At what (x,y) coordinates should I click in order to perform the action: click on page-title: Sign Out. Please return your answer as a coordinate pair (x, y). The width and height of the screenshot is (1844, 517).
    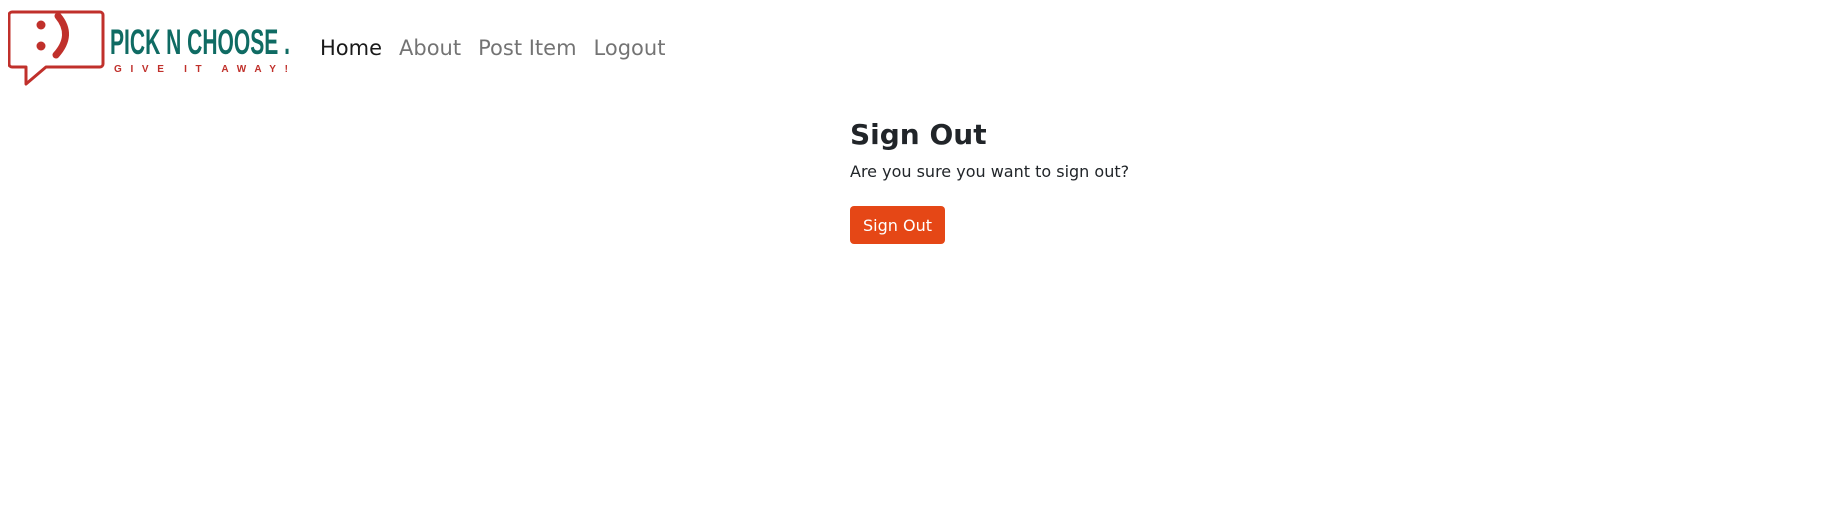
    Looking at the image, I should click on (918, 134).